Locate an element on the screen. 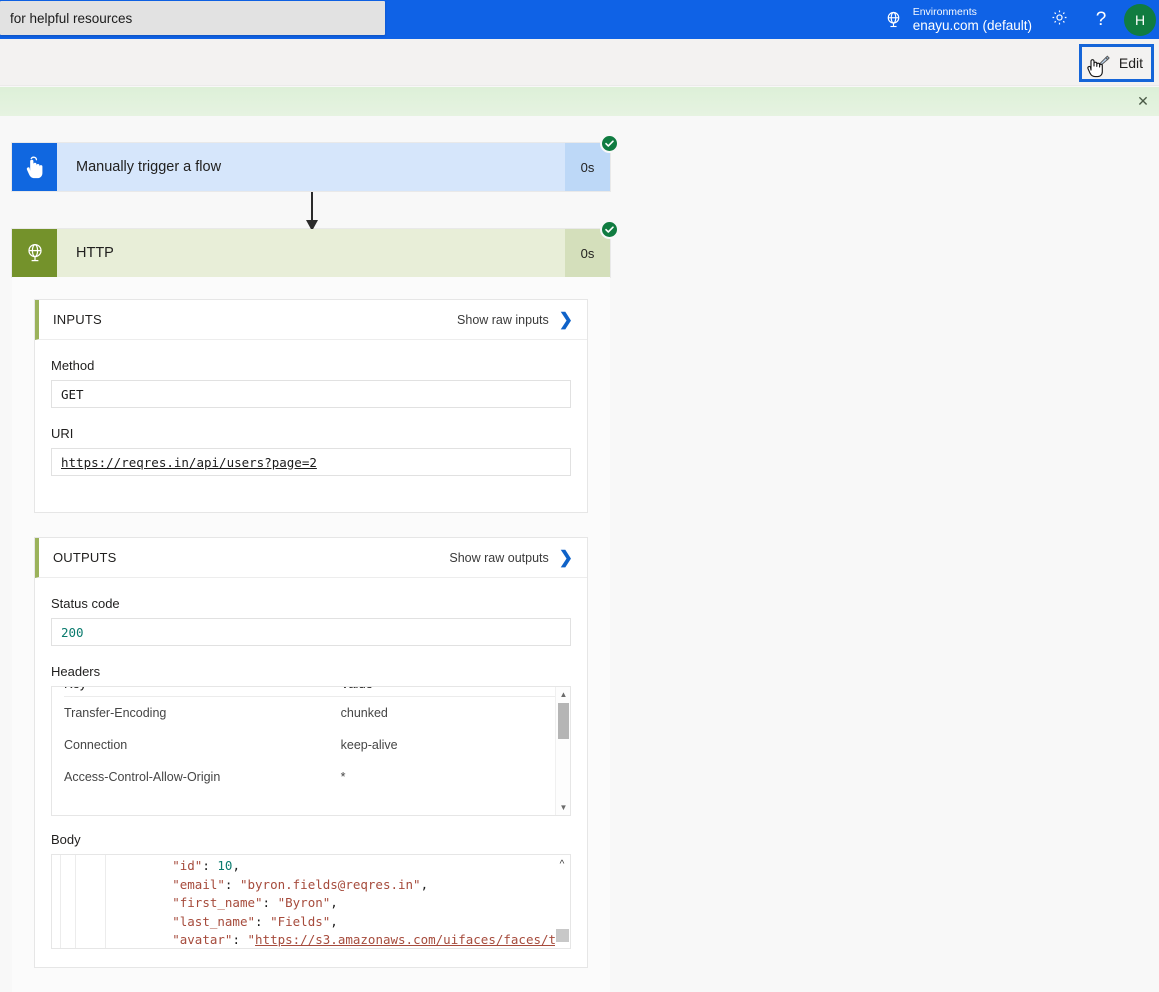 This screenshot has height=992, width=1159. show-raw-inputs-link: Show raw inputs ❯ is located at coordinates (515, 319).